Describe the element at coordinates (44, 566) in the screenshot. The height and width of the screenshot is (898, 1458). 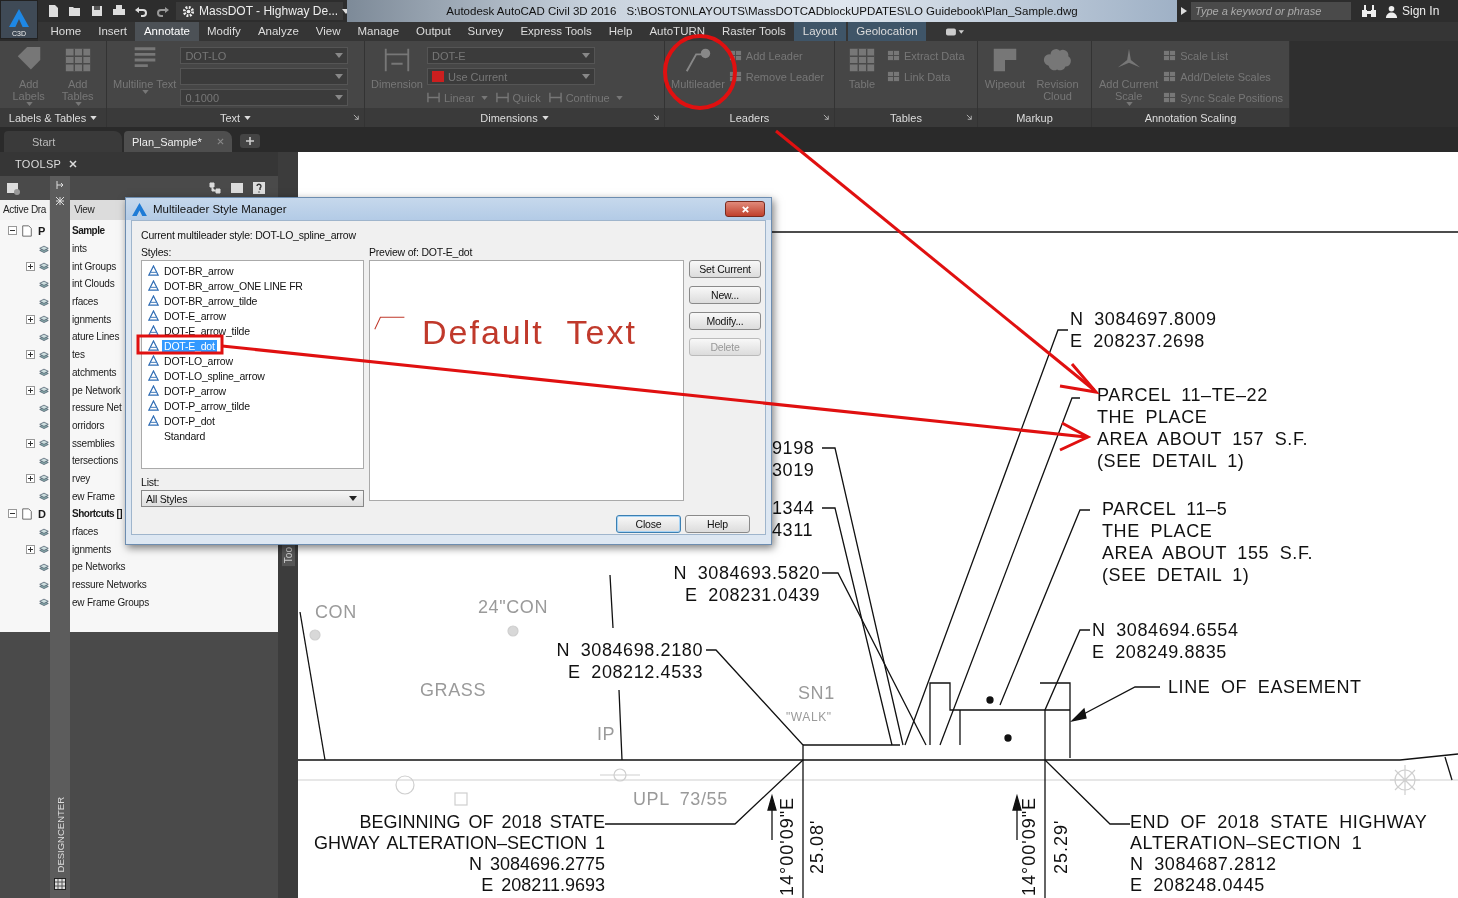
I see `layer-icon` at that location.